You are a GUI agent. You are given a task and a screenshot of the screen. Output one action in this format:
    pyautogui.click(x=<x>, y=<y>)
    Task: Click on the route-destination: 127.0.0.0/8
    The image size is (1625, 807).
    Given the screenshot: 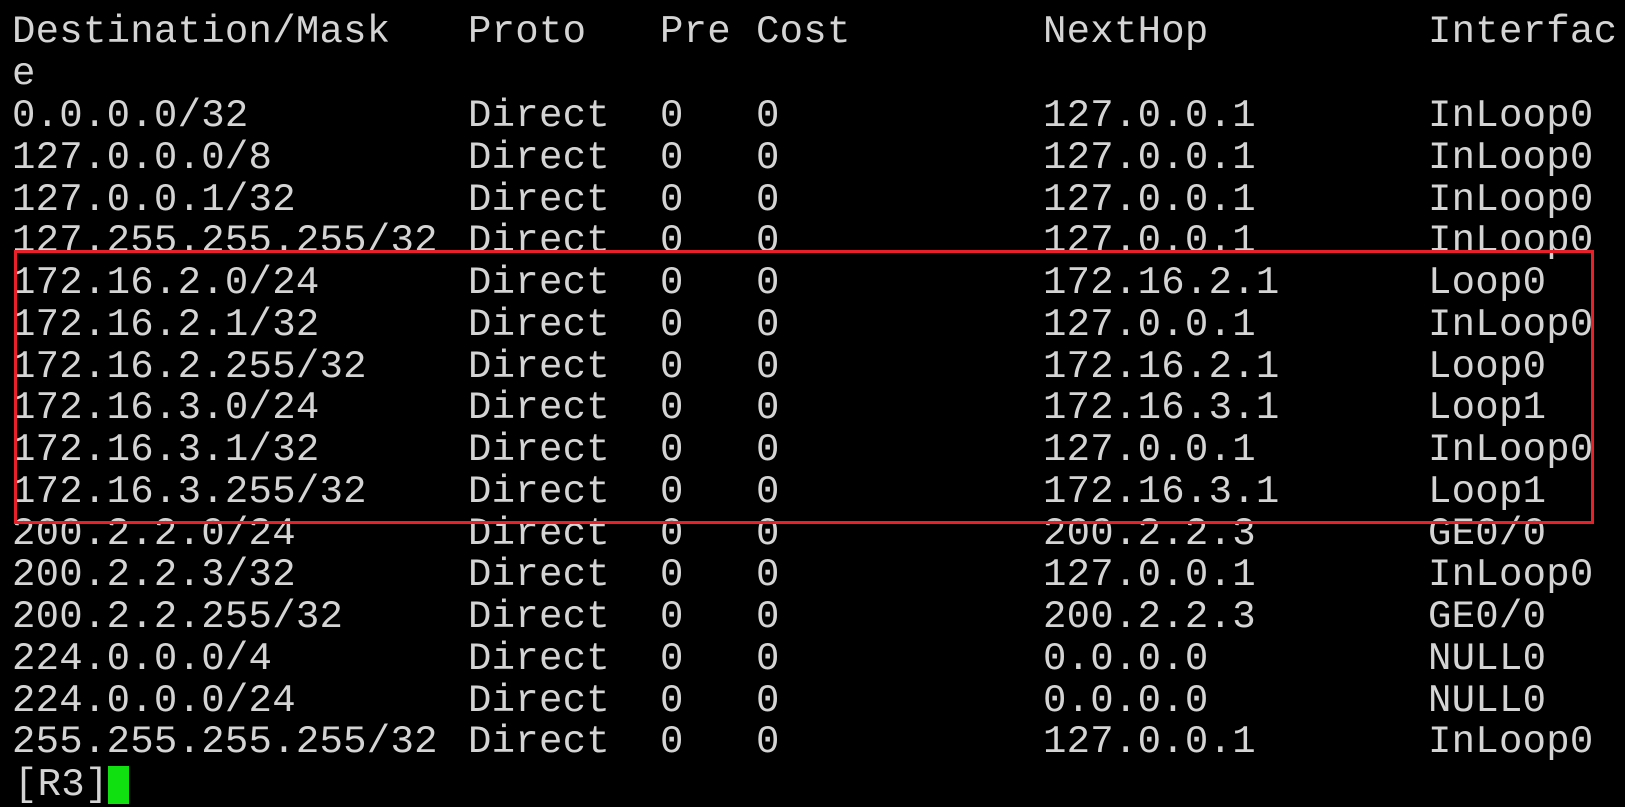 What is the action you would take?
    pyautogui.click(x=142, y=157)
    